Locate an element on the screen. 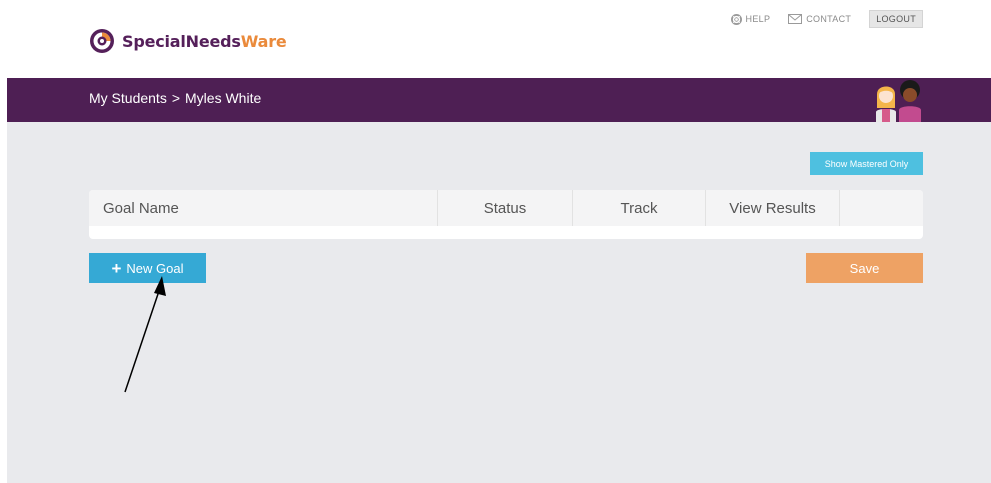 The image size is (991, 483). breadcrumb: My Students > Myles White is located at coordinates (175, 98).